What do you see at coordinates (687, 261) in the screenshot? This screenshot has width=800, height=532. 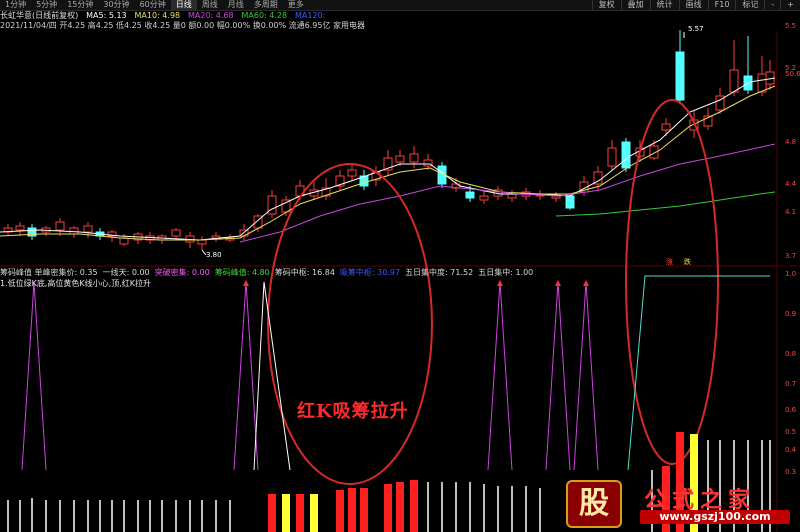 I see `down-mark: 跌` at bounding box center [687, 261].